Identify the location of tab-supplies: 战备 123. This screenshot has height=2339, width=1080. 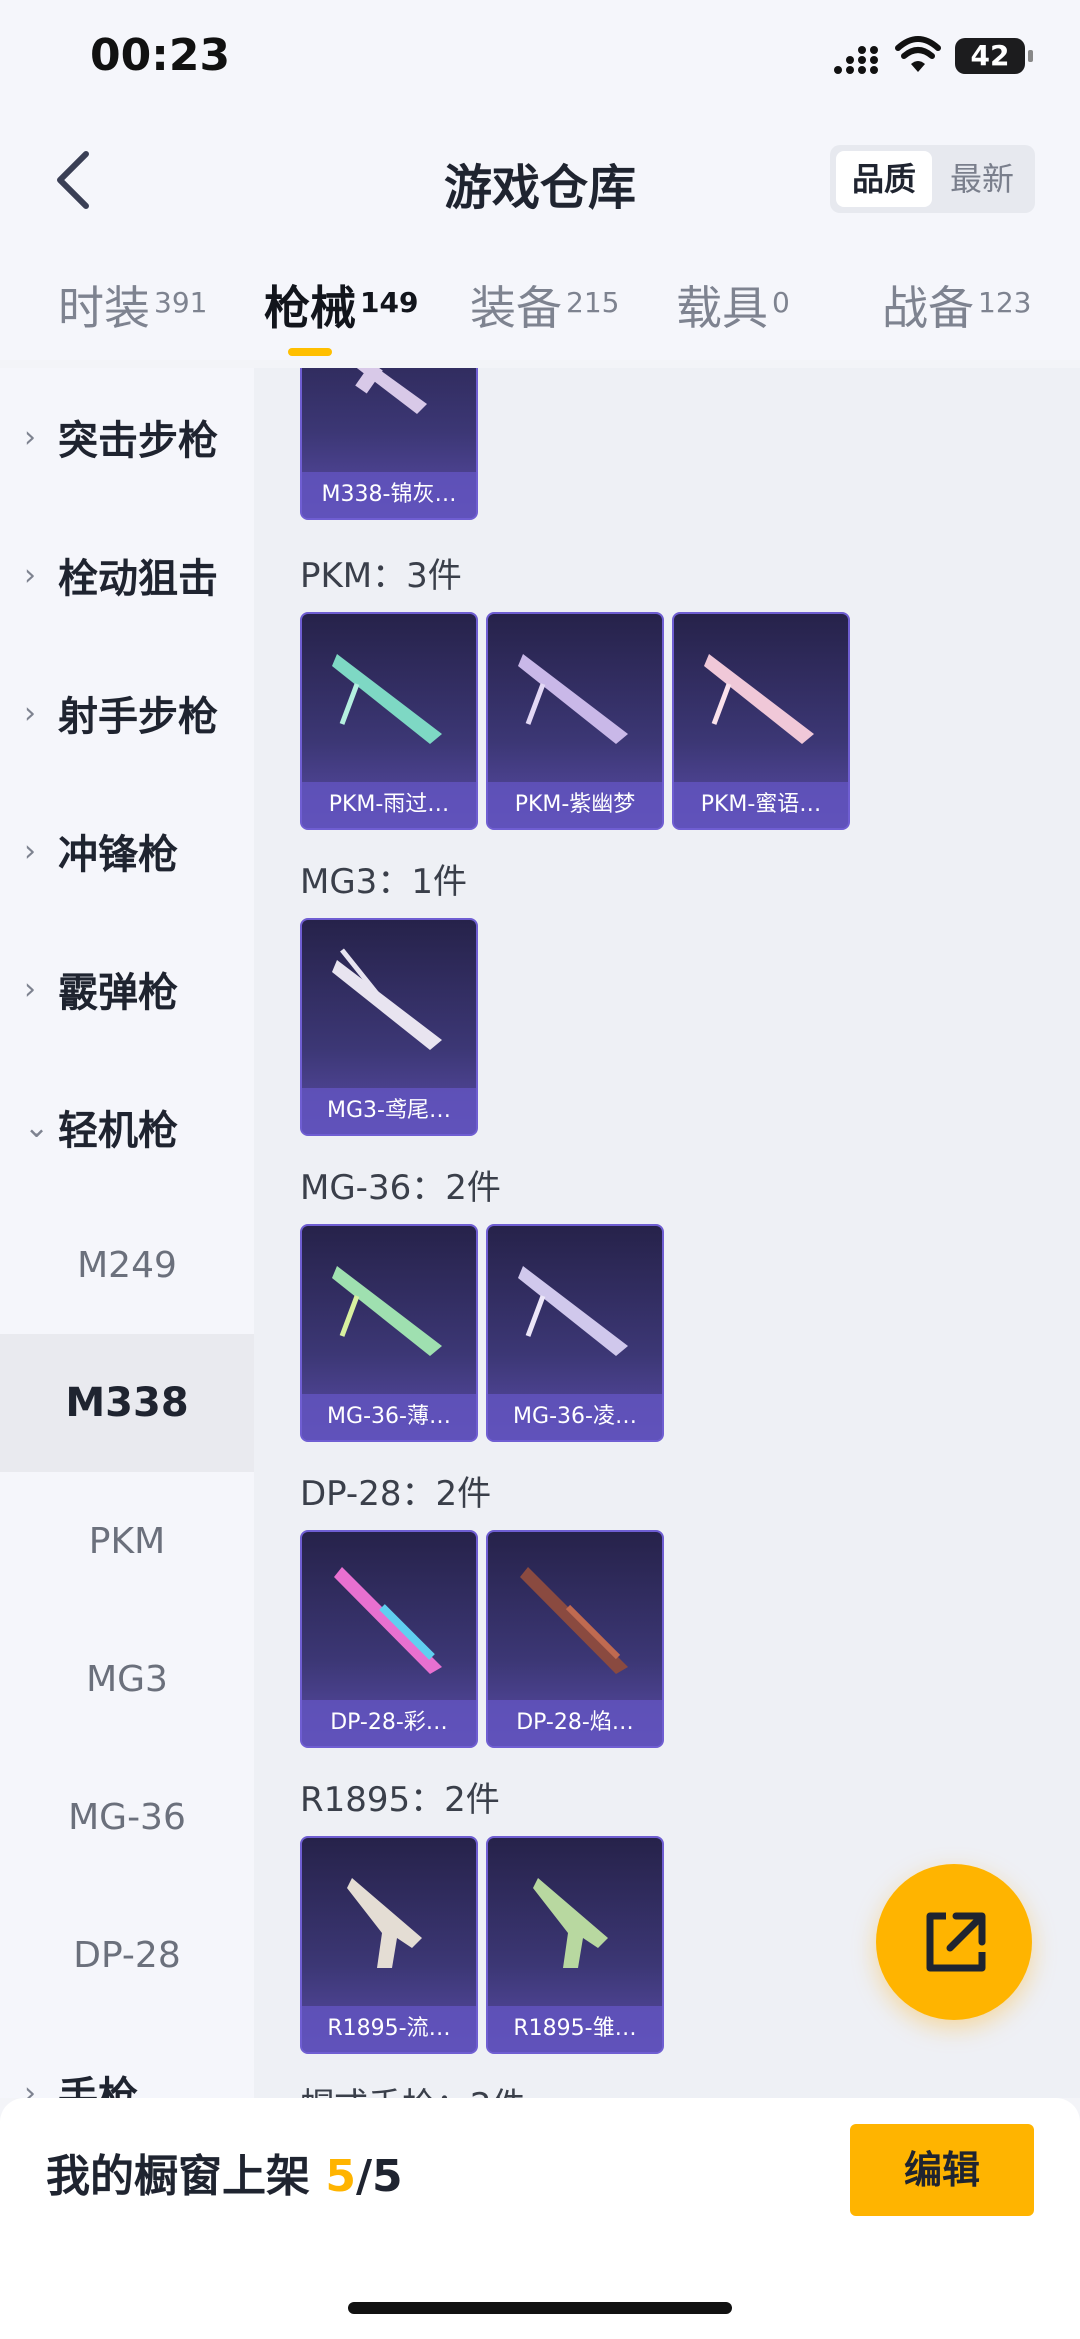
(956, 305).